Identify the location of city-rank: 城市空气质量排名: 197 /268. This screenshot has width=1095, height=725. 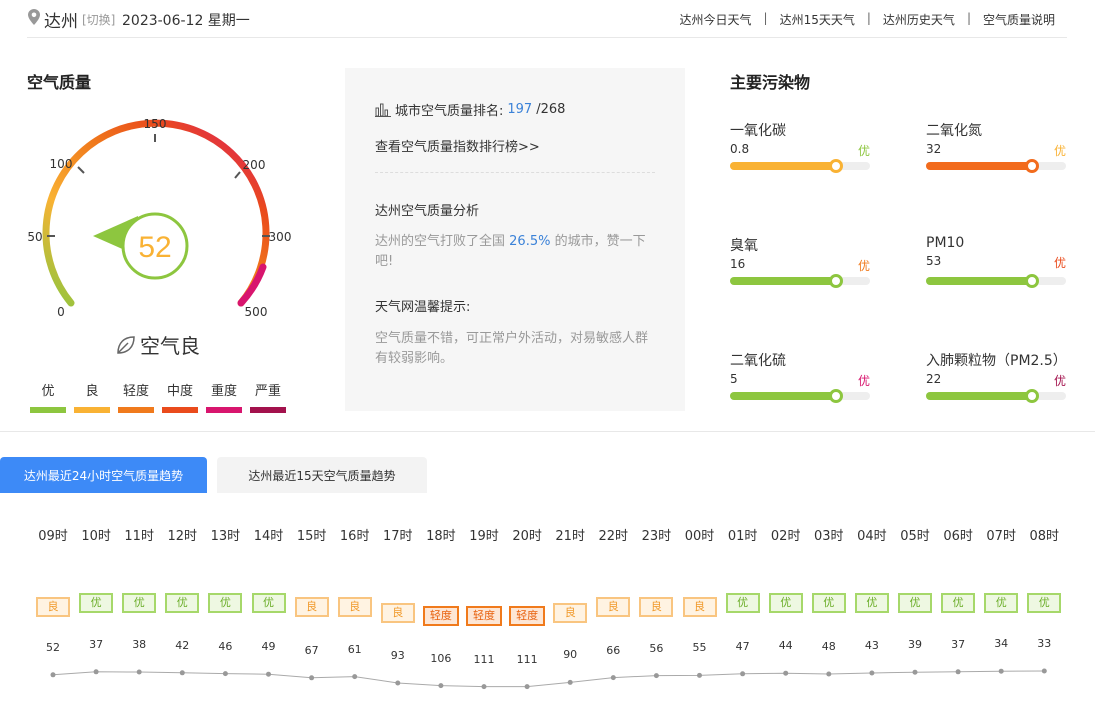
(470, 109).